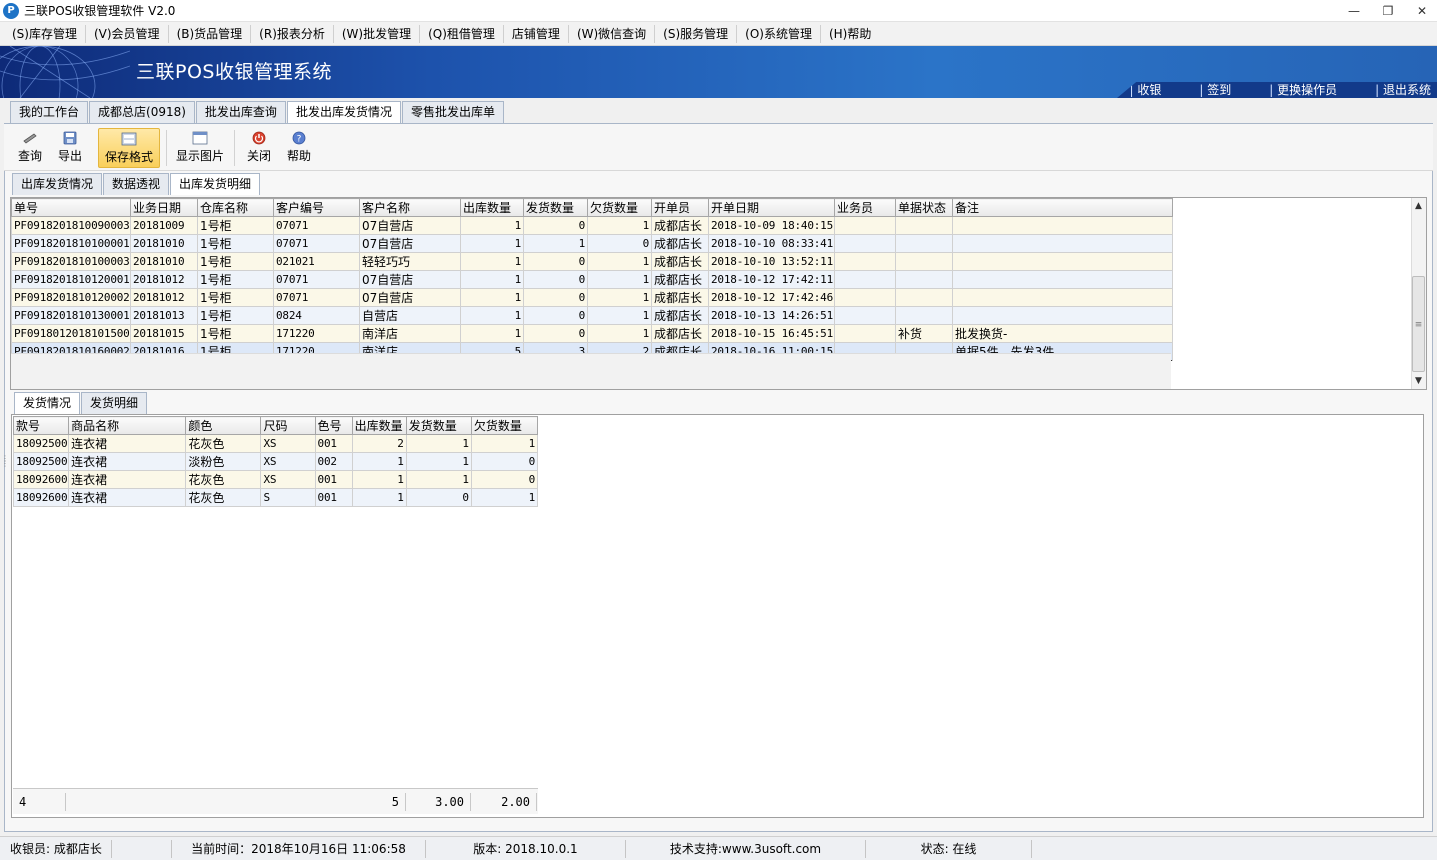 The image size is (1437, 860). I want to click on show-image-button: 显示图片, so click(200, 148).